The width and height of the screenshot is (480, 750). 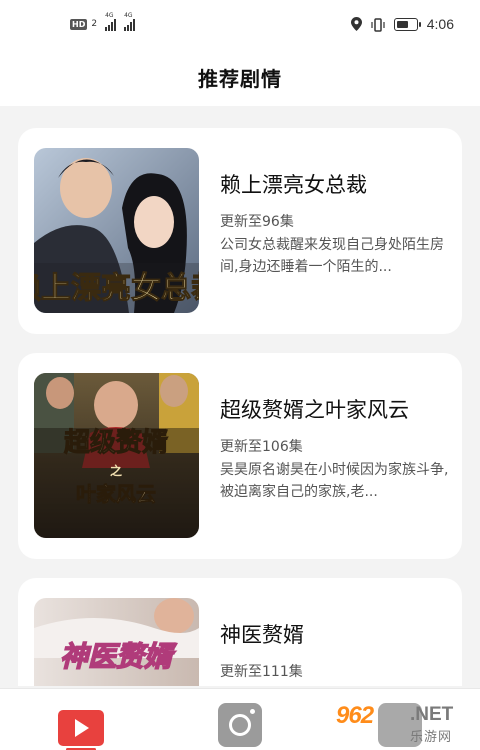 What do you see at coordinates (111, 21) in the screenshot?
I see `signal-icon: 4G` at bounding box center [111, 21].